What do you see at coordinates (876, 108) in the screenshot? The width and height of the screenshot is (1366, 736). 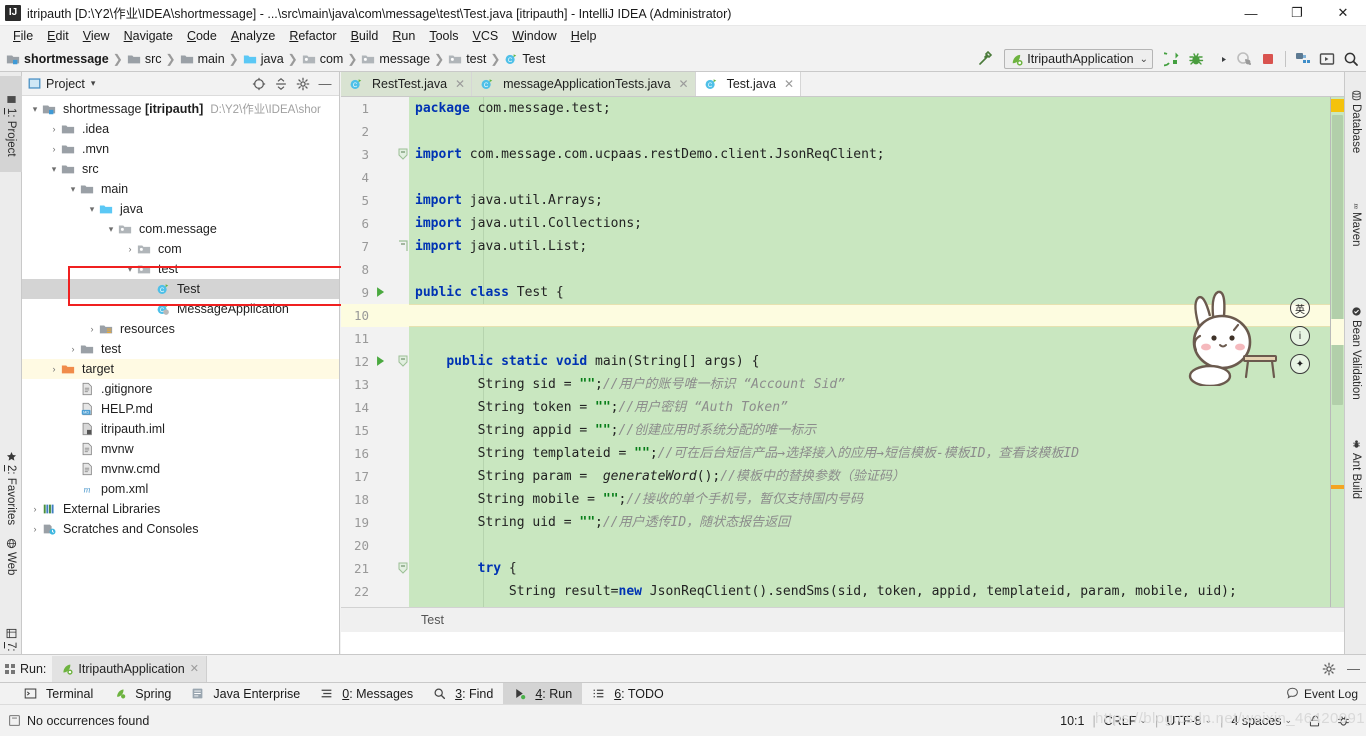 I see `code-line: package com.message.test;` at bounding box center [876, 108].